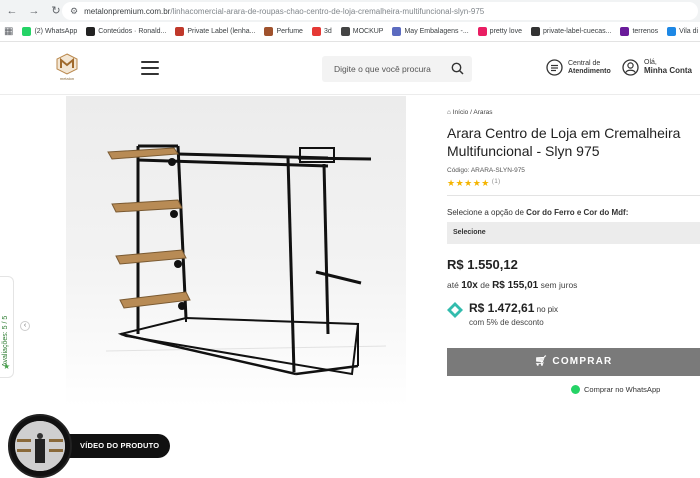  Describe the element at coordinates (578, 67) in the screenshot. I see `customer-service-link: Central de Atendimento` at that location.